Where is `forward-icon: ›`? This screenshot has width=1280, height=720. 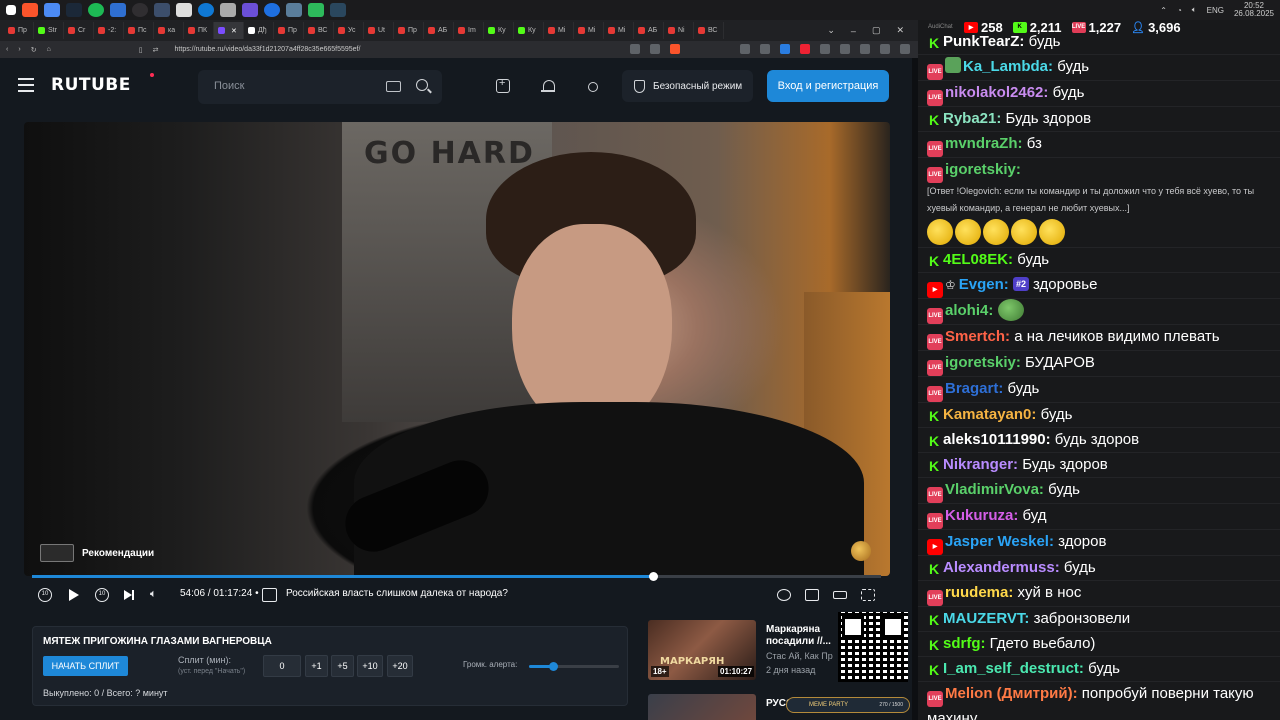
forward-icon: › is located at coordinates (19, 49).